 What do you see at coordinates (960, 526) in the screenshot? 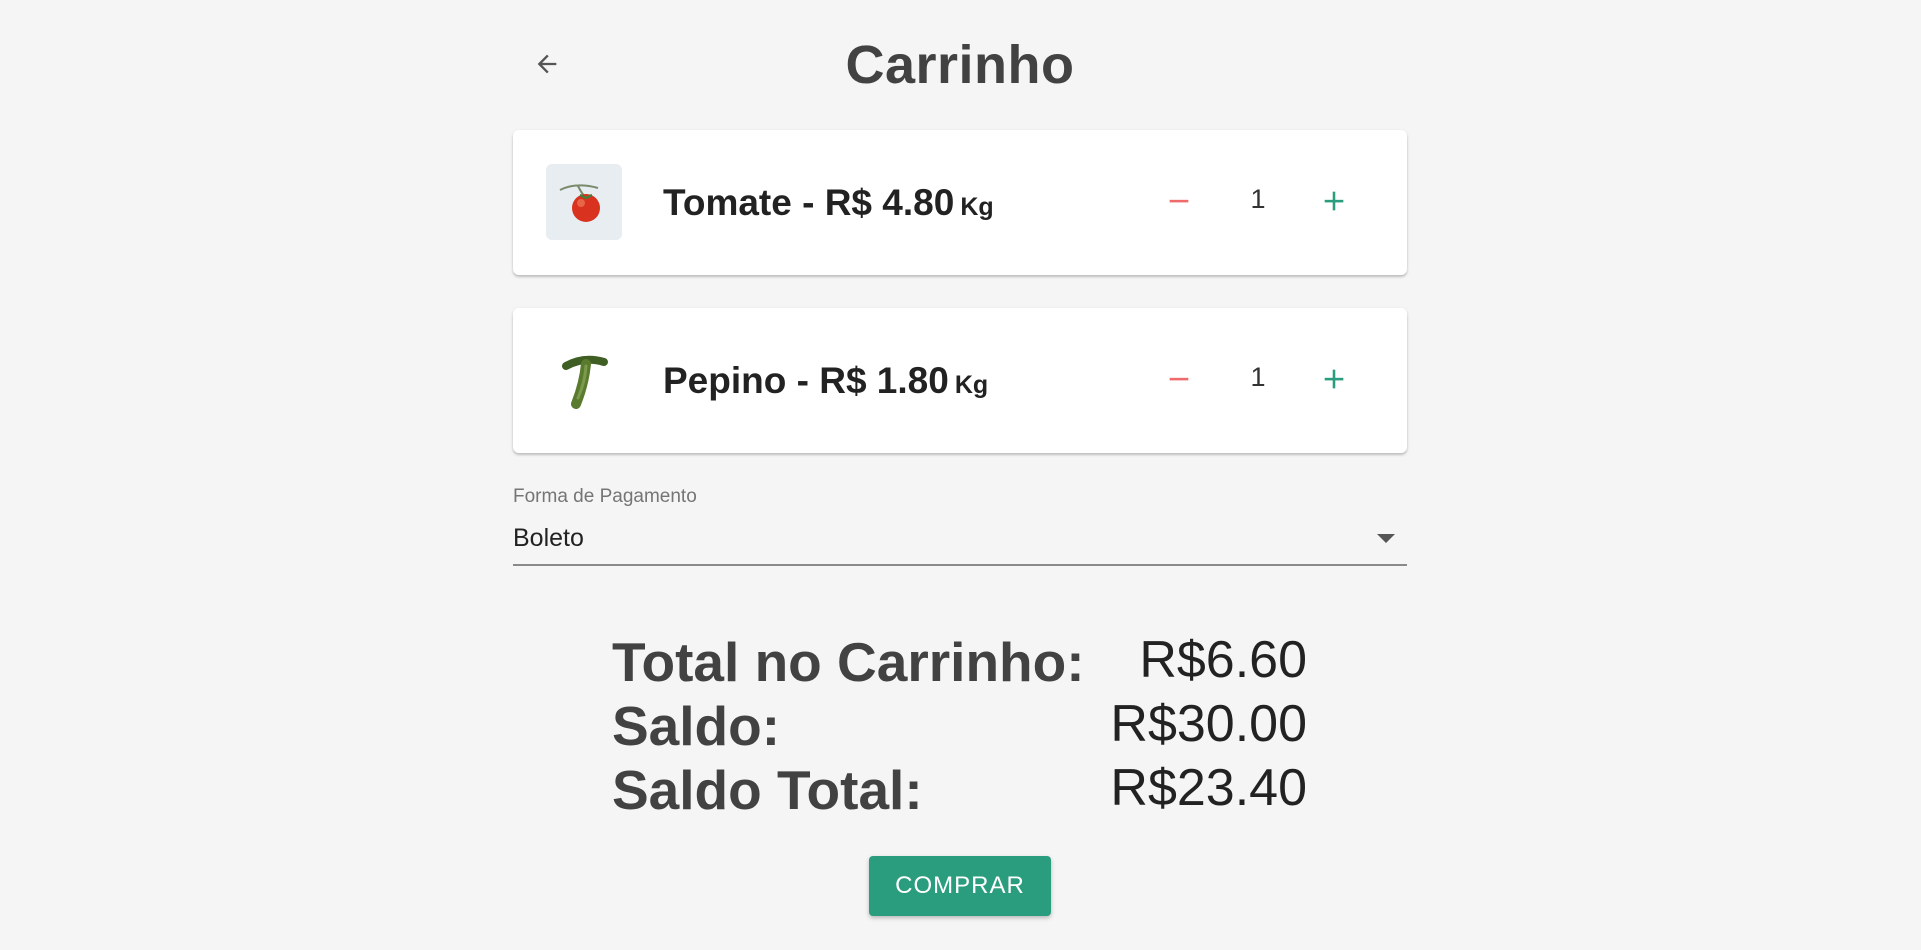
I see `payment-method-select: Forma de Pagamento Boleto` at bounding box center [960, 526].